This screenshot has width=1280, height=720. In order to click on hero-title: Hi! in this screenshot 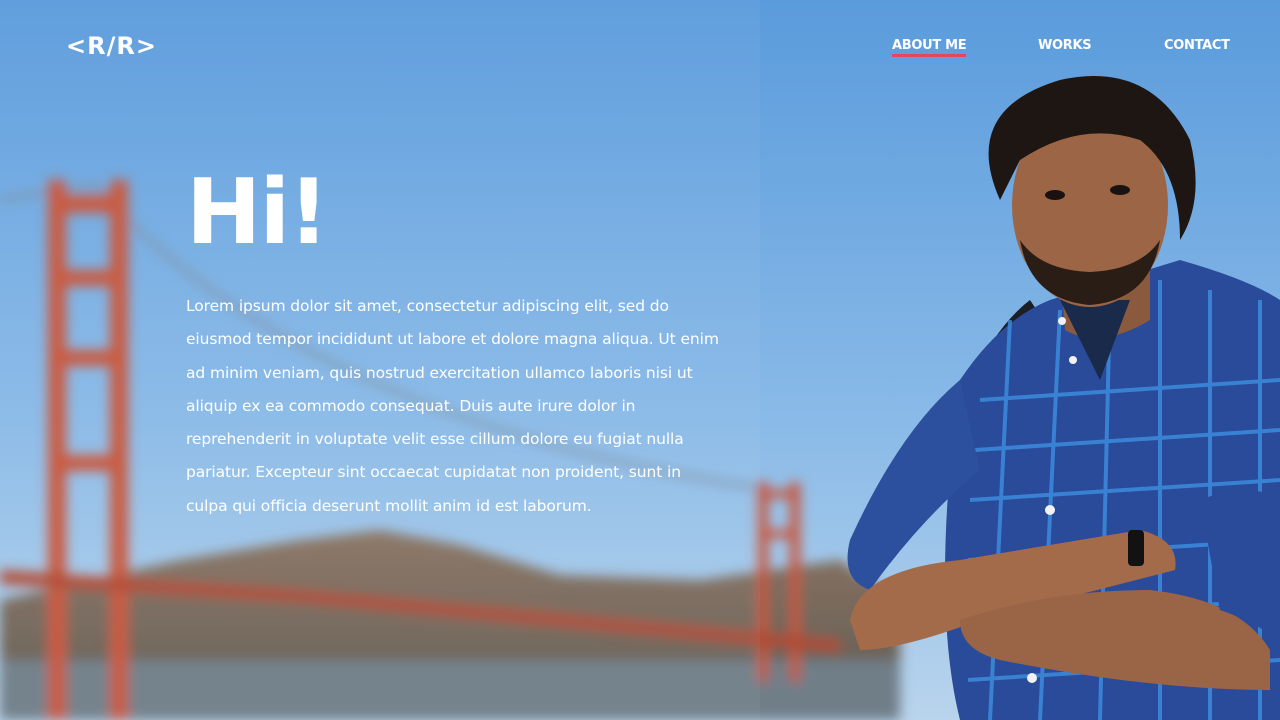, I will do `click(257, 212)`.